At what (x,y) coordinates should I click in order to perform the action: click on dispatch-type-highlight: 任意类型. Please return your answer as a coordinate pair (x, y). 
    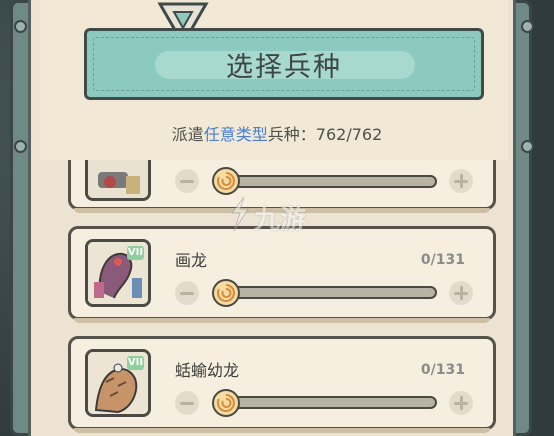
    Looking at the image, I should click on (235, 134).